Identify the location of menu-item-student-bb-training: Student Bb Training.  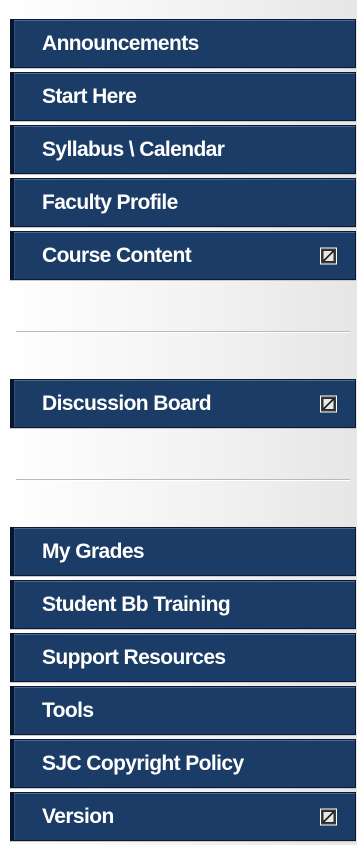
(183, 604).